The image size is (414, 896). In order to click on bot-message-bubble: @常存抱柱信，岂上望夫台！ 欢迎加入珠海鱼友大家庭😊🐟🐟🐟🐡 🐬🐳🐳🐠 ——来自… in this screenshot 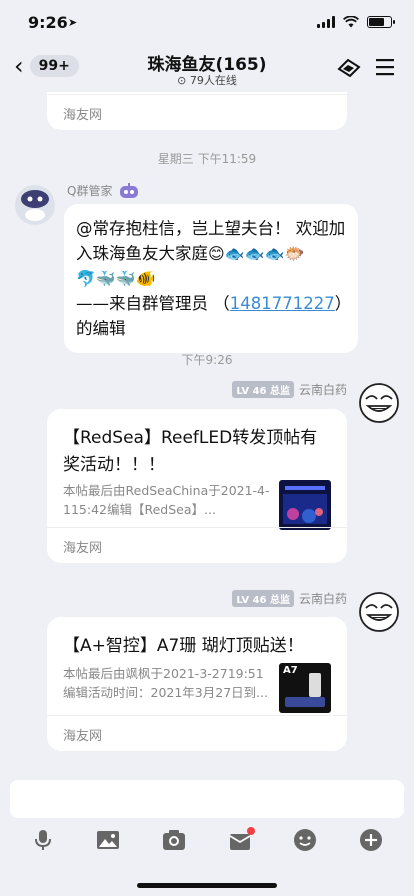, I will do `click(211, 278)`.